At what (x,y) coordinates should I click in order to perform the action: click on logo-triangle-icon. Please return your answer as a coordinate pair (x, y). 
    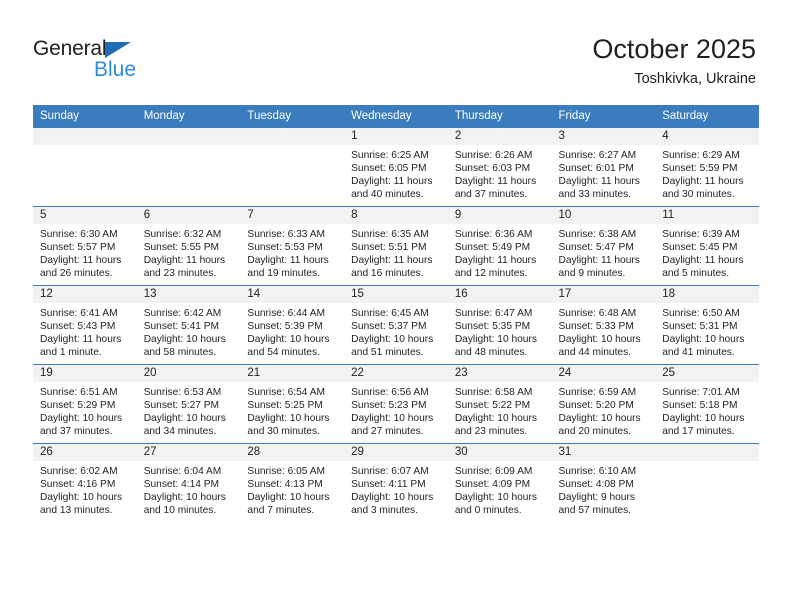
    Looking at the image, I should click on (118, 50).